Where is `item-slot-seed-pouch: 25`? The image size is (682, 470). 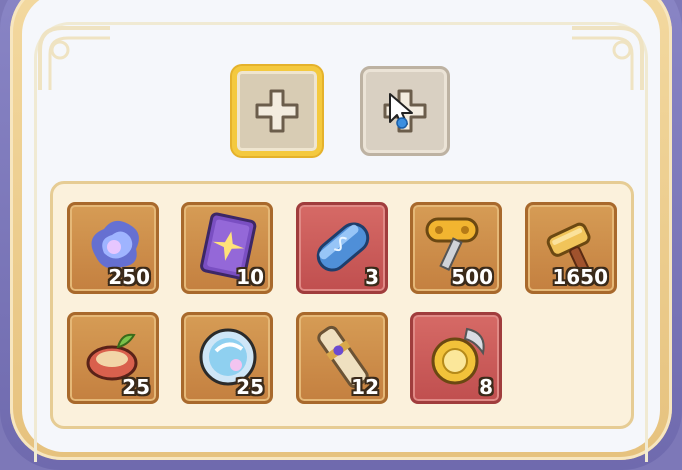 item-slot-seed-pouch: 25 is located at coordinates (113, 358).